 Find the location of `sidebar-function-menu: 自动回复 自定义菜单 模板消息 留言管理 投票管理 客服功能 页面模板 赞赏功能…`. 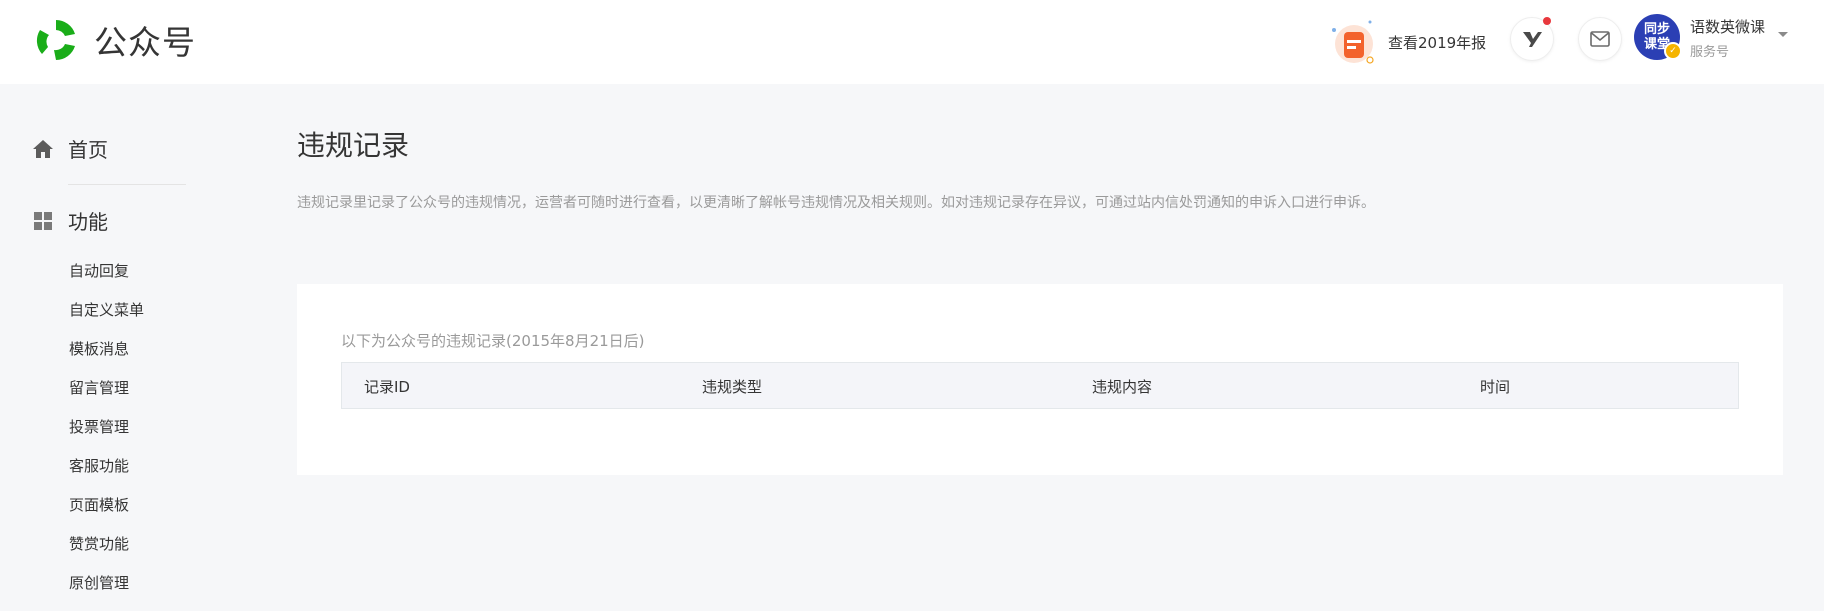

sidebar-function-menu: 自动回复 自定义菜单 模板消息 留言管理 投票管理 客服功能 页面模板 赞赏功能… is located at coordinates (106, 435).